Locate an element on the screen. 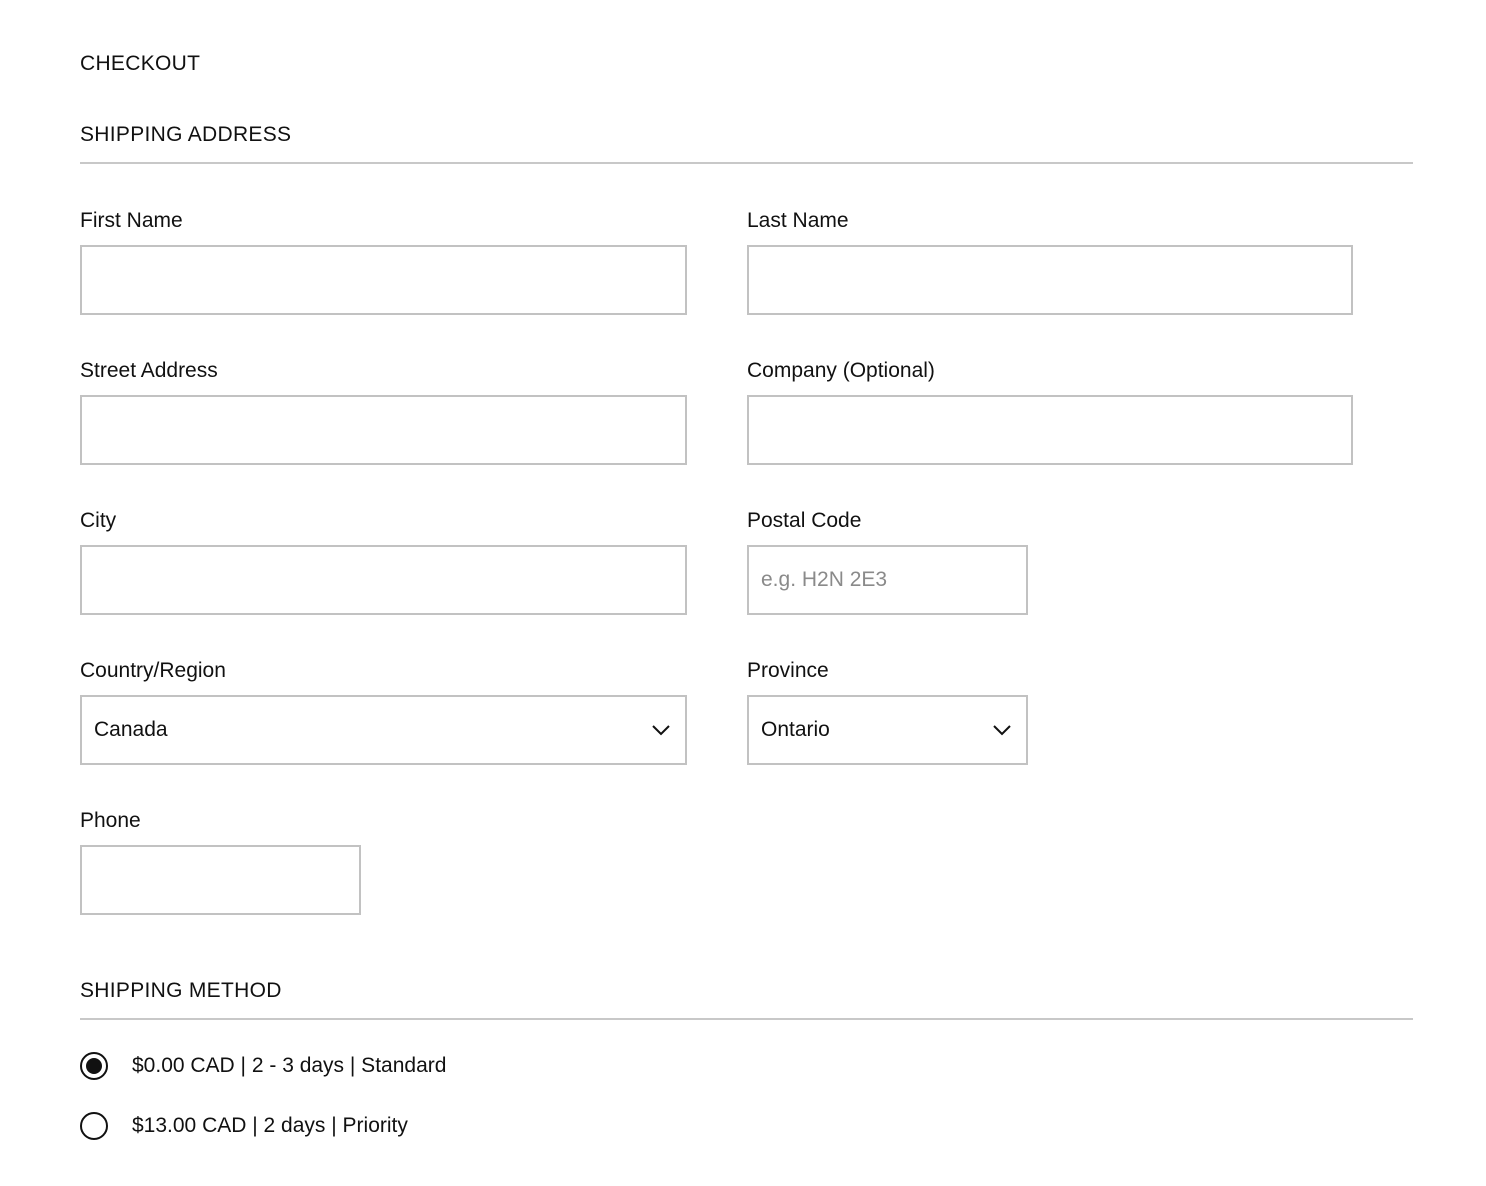 The image size is (1486, 1186). street-address-label: Street Address is located at coordinates (149, 370).